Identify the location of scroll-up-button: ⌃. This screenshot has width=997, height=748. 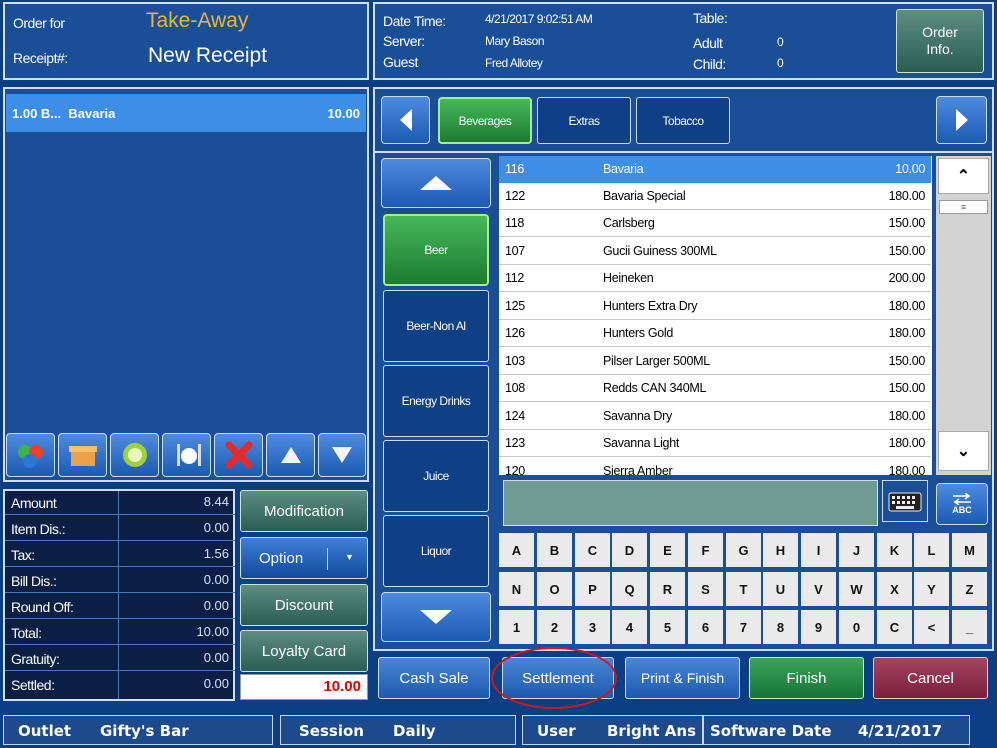
(963, 176).